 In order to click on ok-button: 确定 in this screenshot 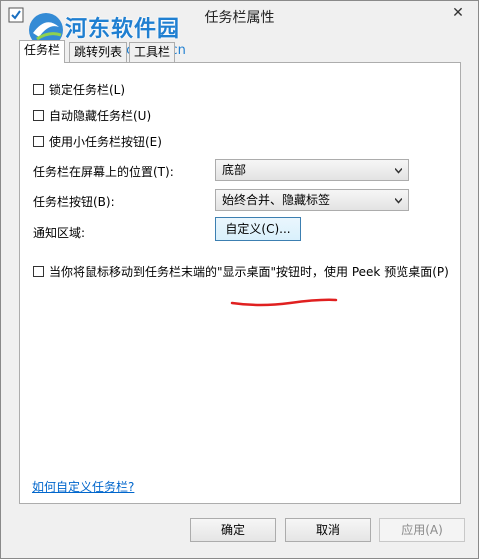, I will do `click(233, 530)`.